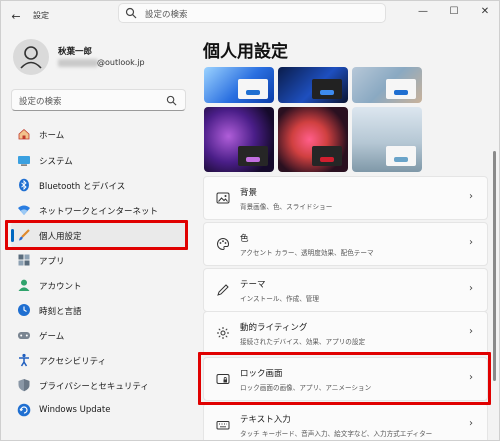 This screenshot has width=500, height=441. What do you see at coordinates (252, 13) in the screenshot?
I see `top-search-box: 設定の検索` at bounding box center [252, 13].